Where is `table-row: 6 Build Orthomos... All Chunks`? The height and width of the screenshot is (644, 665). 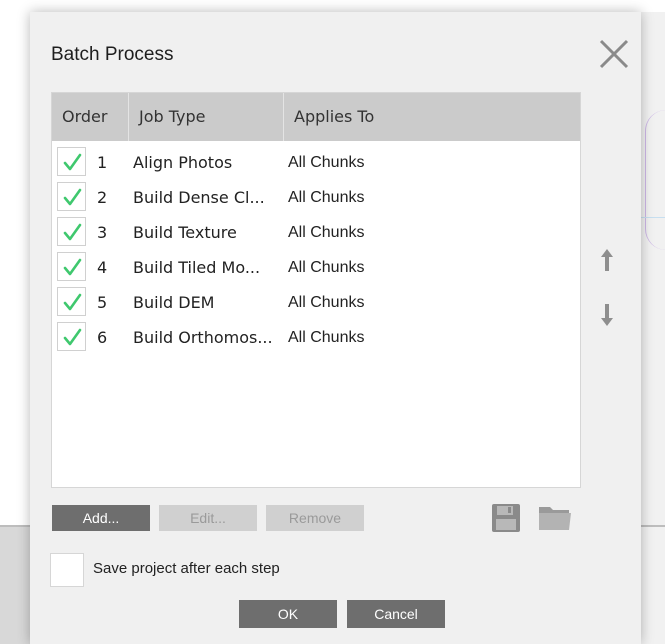 table-row: 6 Build Orthomos... All Chunks is located at coordinates (316, 337).